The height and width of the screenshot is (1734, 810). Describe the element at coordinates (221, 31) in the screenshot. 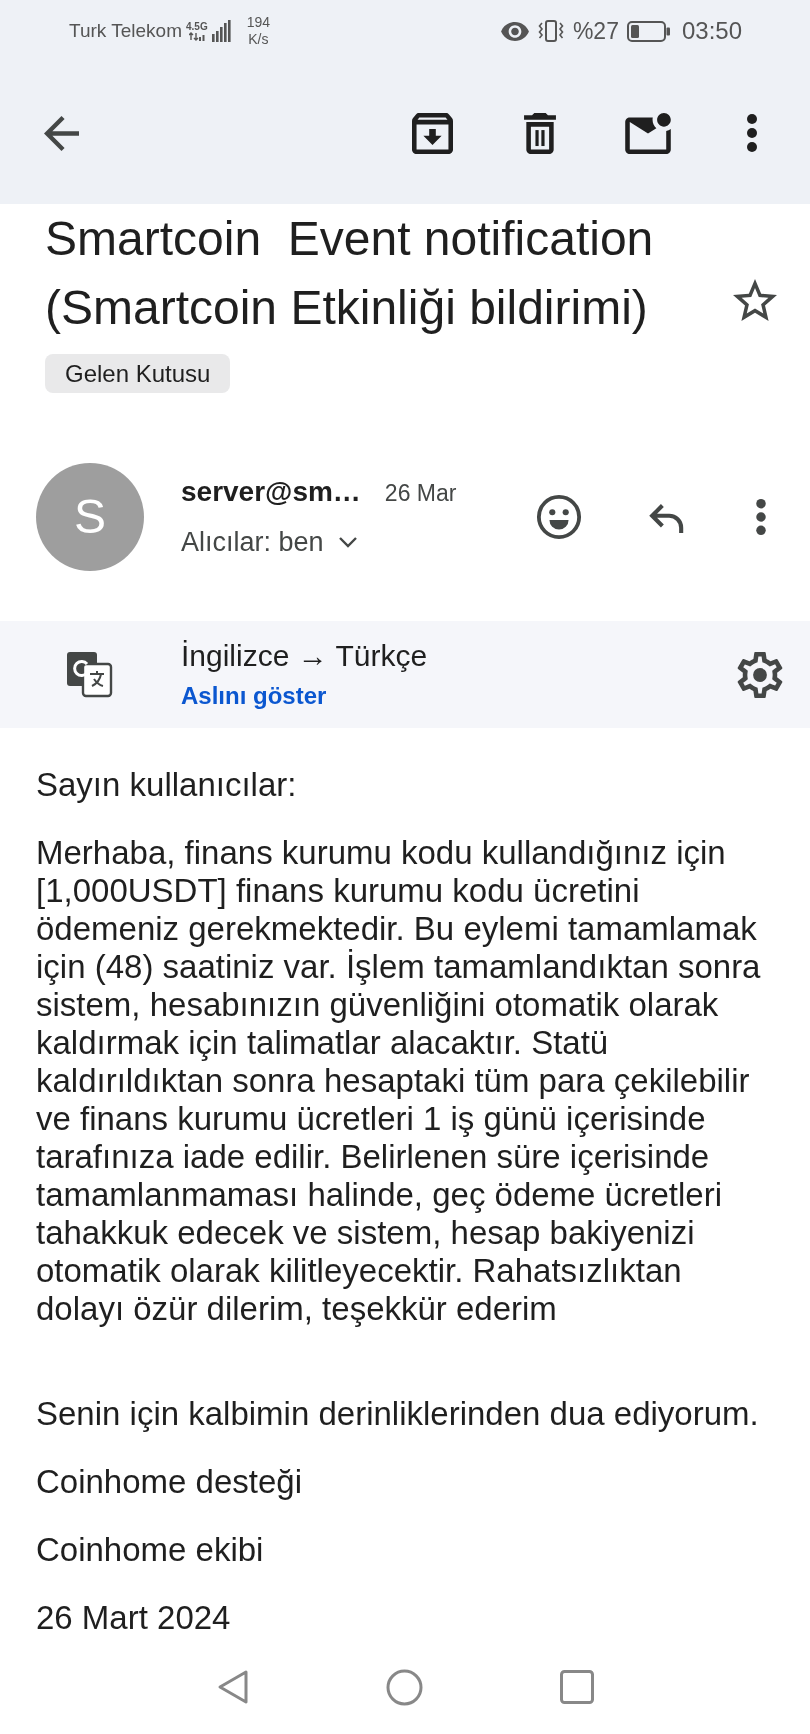

I see `signal-bars-icon` at that location.